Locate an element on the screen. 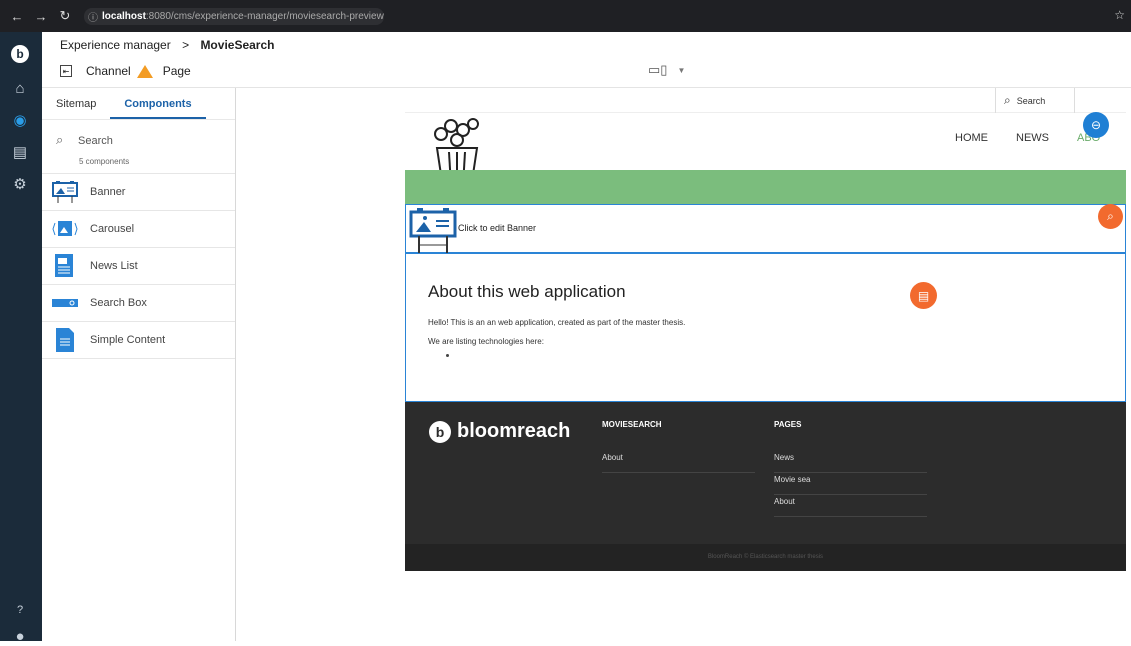 This screenshot has height=646, width=1131. link-icon: ⊖ is located at coordinates (1096, 125).